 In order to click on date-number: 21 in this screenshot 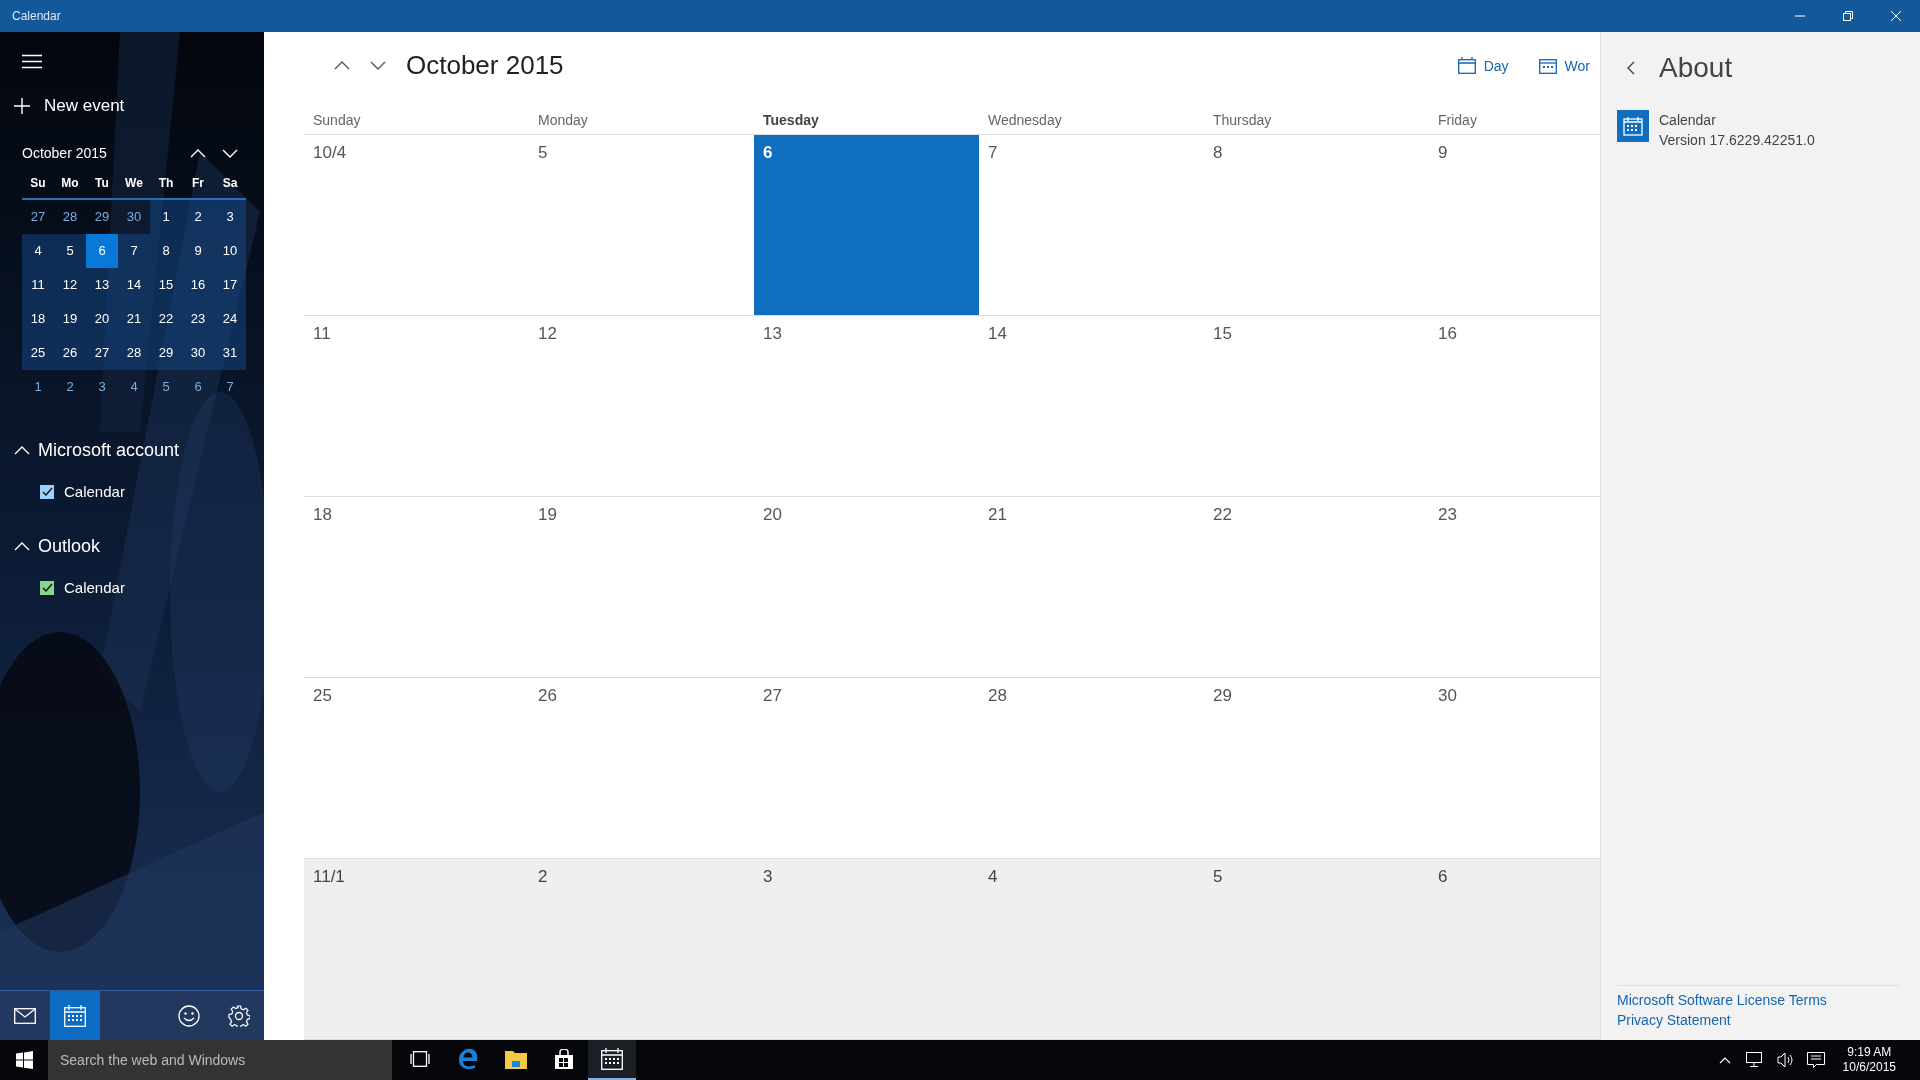, I will do `click(997, 515)`.